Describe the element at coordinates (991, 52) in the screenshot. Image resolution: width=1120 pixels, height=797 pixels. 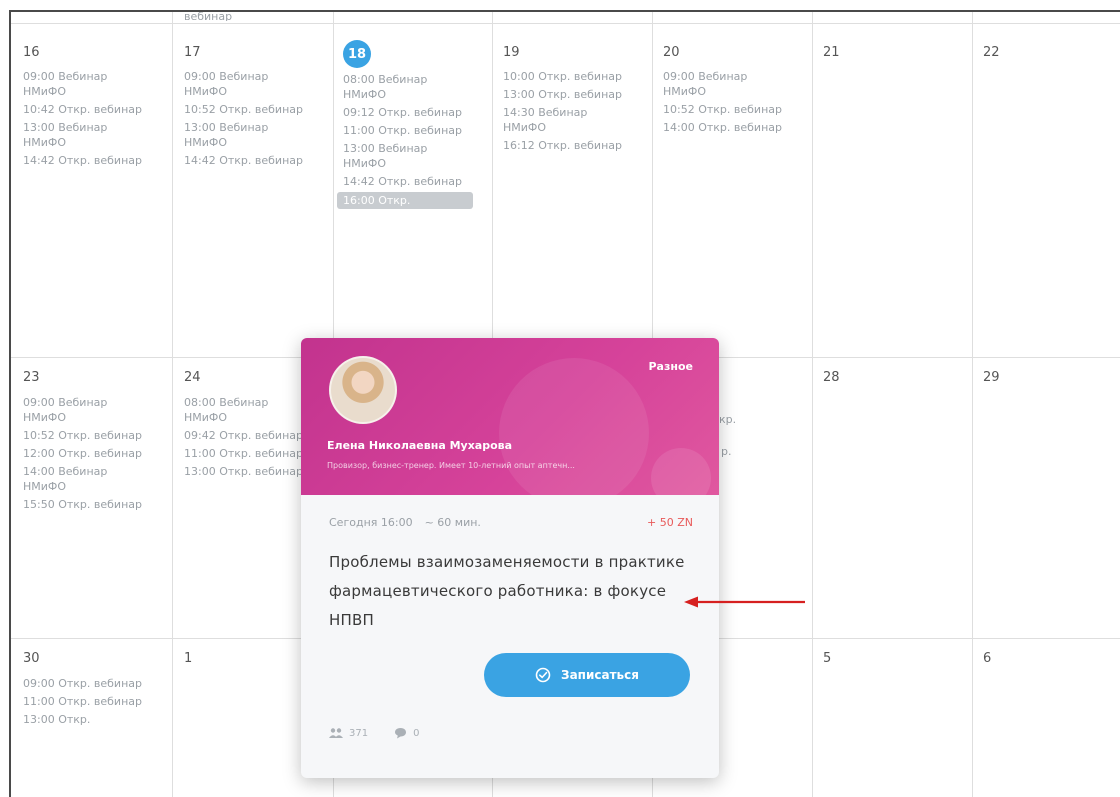
I see `day-number: 22` at that location.